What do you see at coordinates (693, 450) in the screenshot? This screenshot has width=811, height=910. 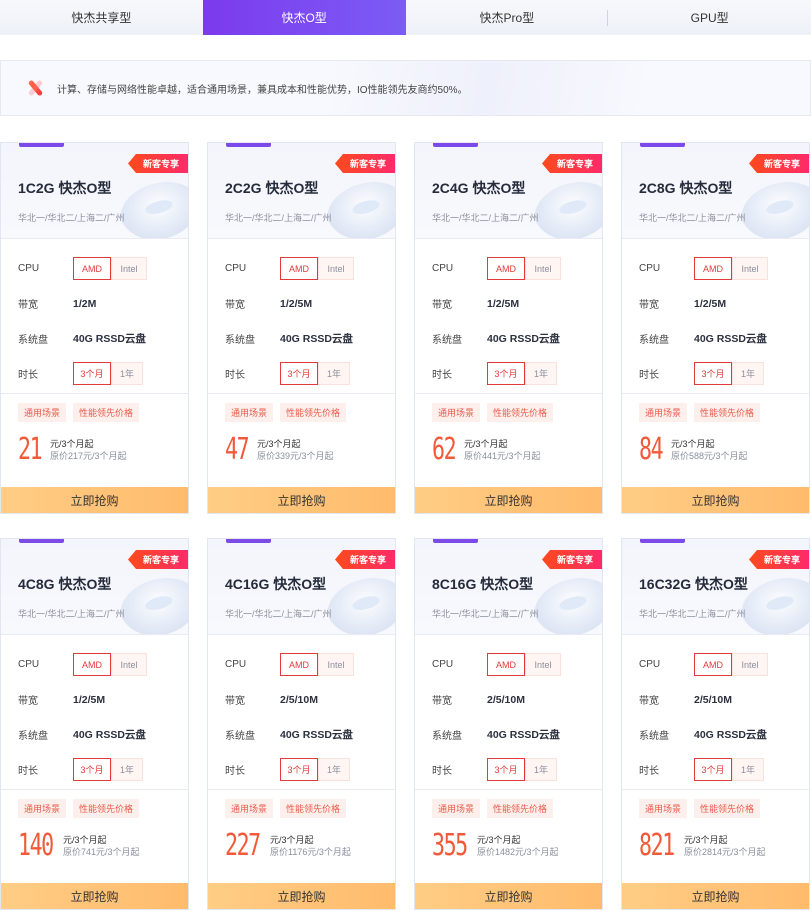 I see `price-block: 84 元/3个月起 原价588元/3个月起` at bounding box center [693, 450].